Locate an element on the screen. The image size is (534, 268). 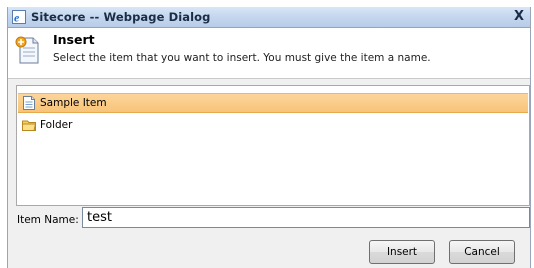
document-icon is located at coordinates (29, 103).